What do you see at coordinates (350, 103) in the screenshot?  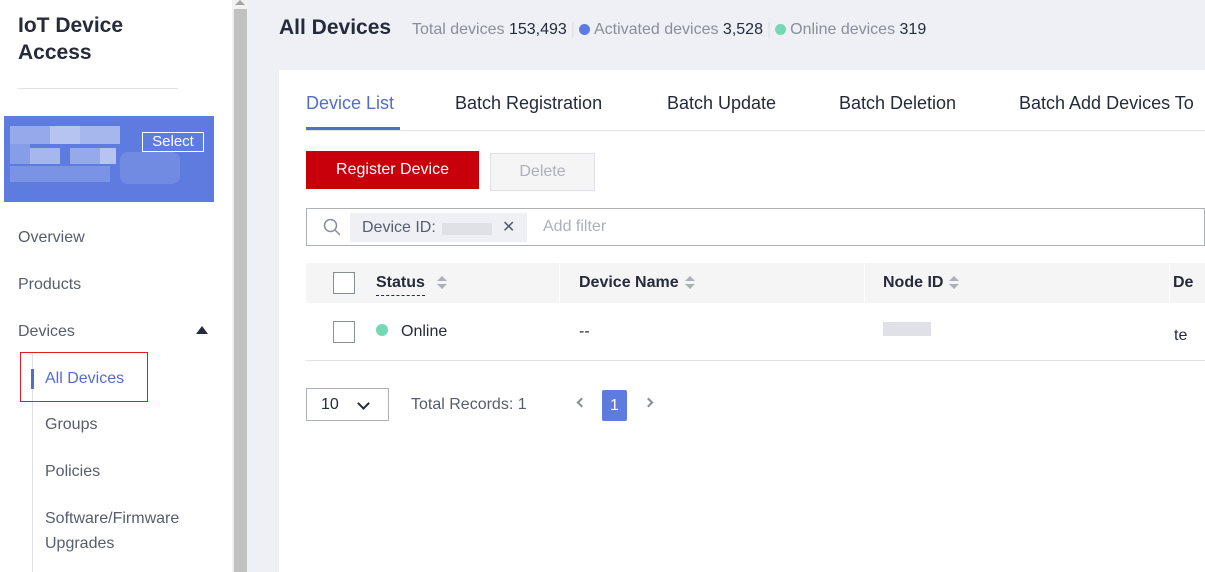 I see `tab-device-list: Device List` at bounding box center [350, 103].